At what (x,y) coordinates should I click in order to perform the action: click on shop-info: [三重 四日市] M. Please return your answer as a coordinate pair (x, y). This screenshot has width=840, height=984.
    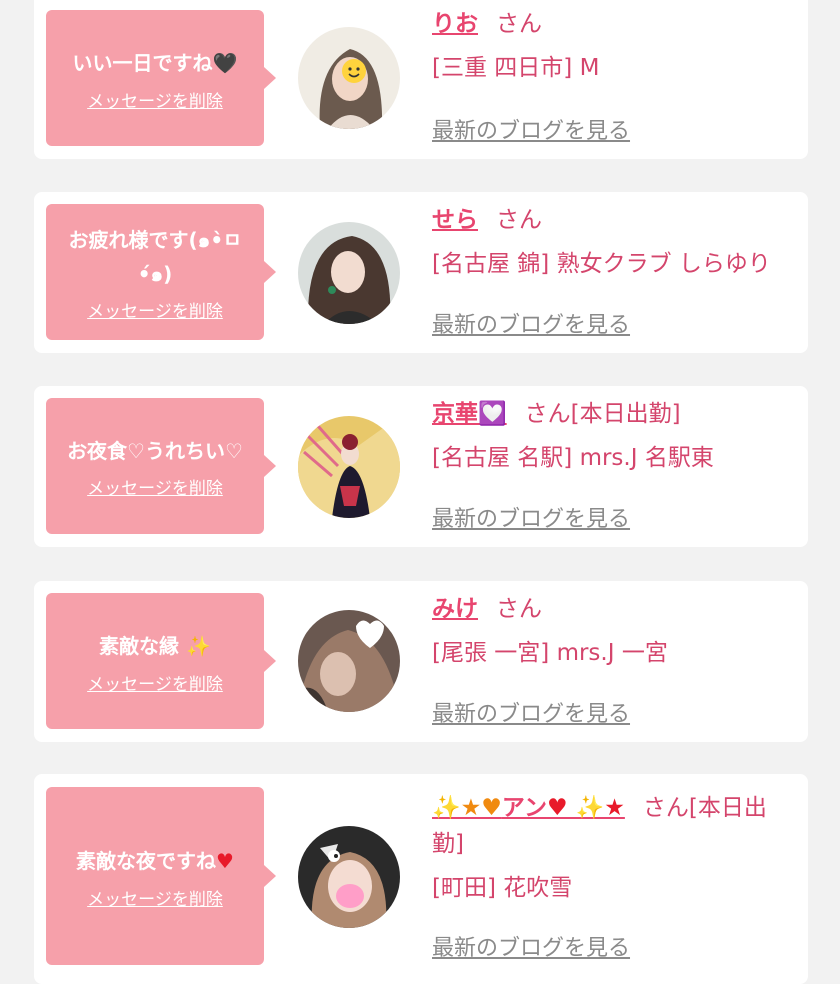
    Looking at the image, I should click on (516, 68).